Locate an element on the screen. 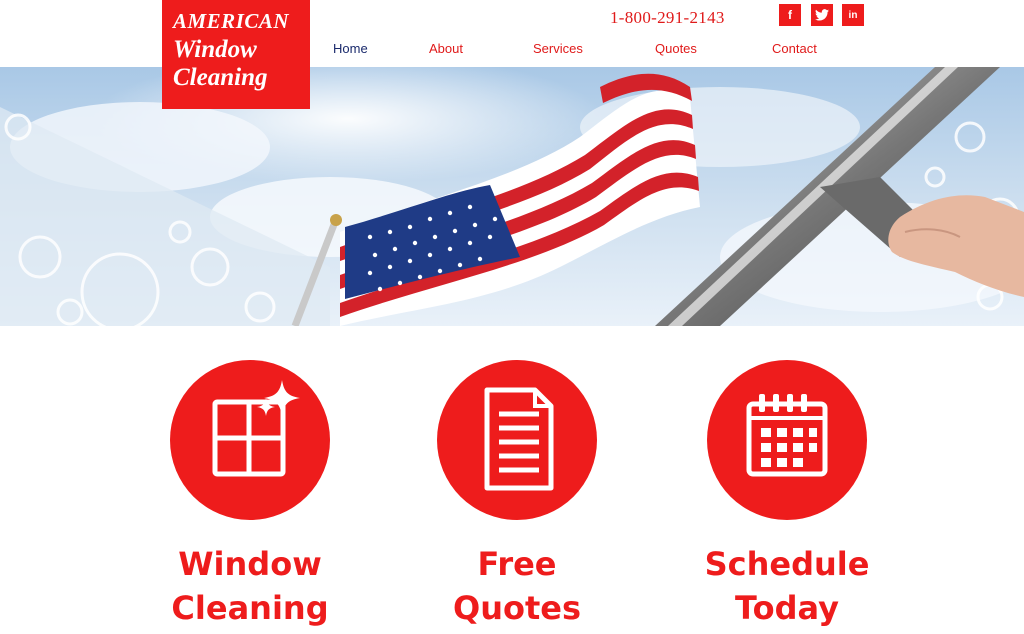 The height and width of the screenshot is (634, 1024). feature-title: Free Quotes is located at coordinates (517, 586).